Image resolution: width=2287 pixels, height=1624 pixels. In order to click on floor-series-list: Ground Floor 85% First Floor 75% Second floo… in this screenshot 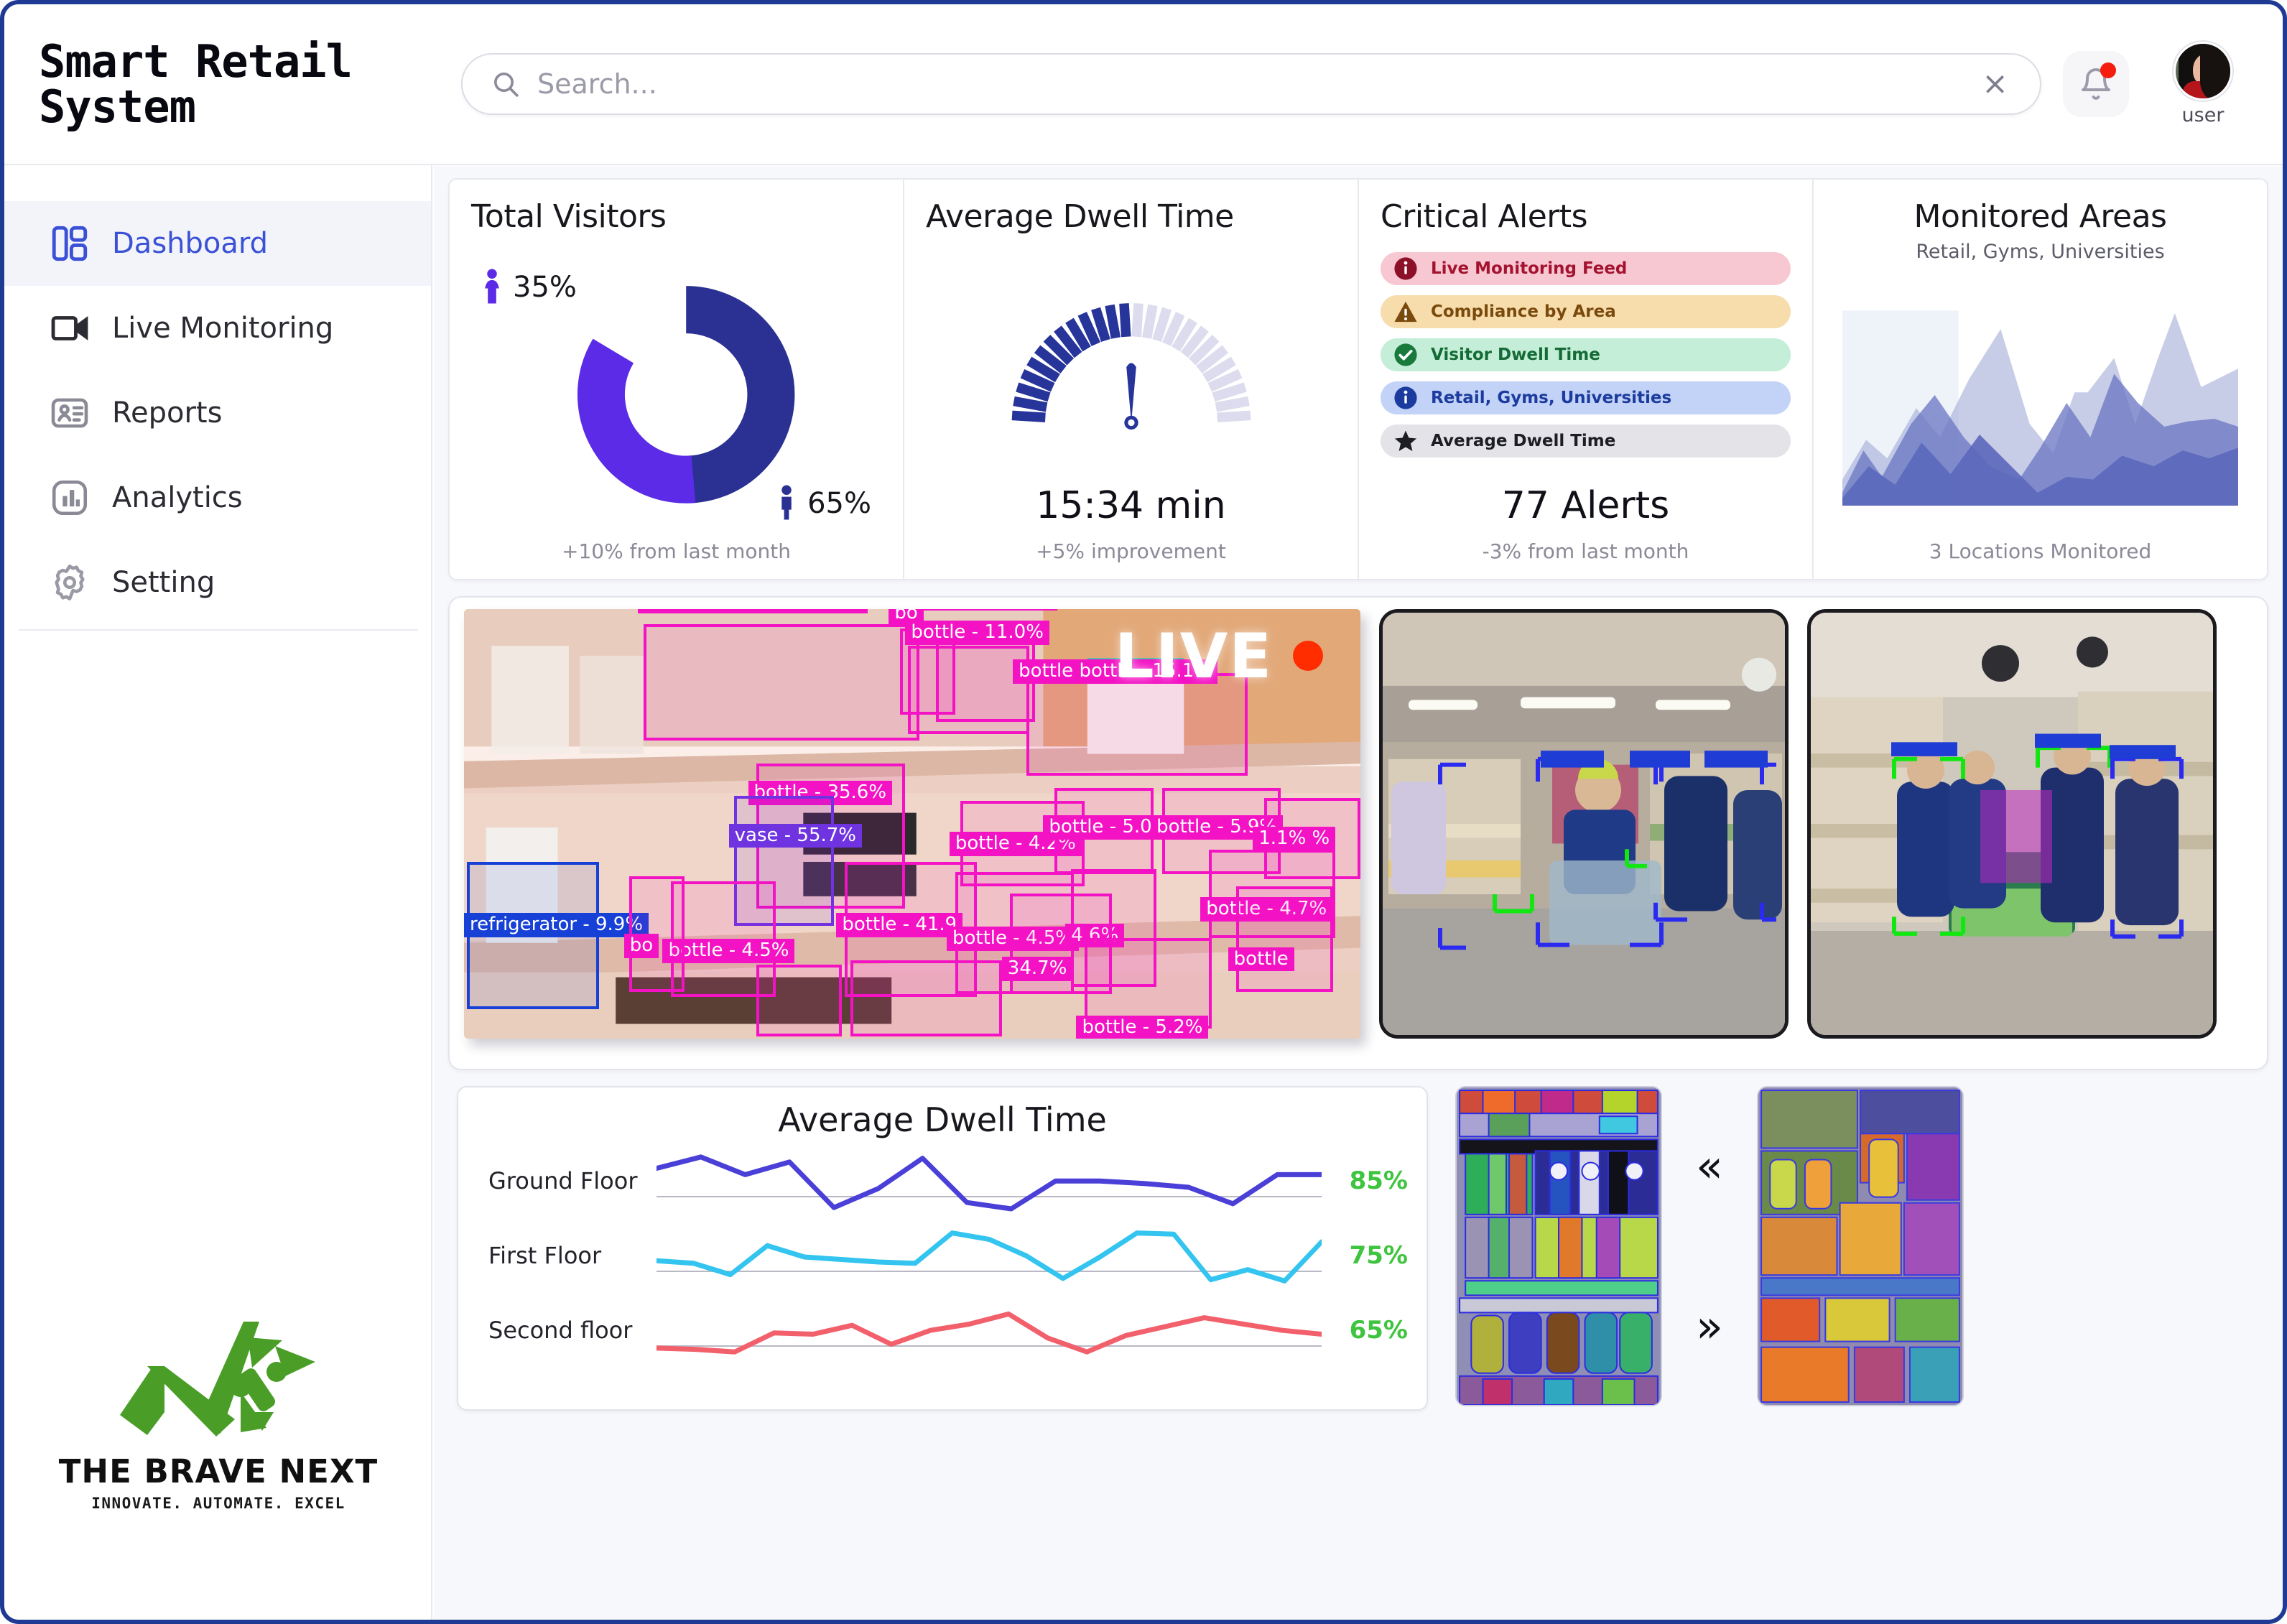, I will do `click(942, 1255)`.